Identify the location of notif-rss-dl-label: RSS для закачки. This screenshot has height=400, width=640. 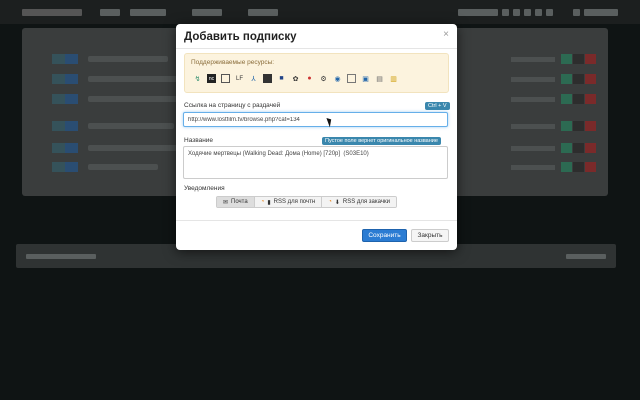
(366, 202).